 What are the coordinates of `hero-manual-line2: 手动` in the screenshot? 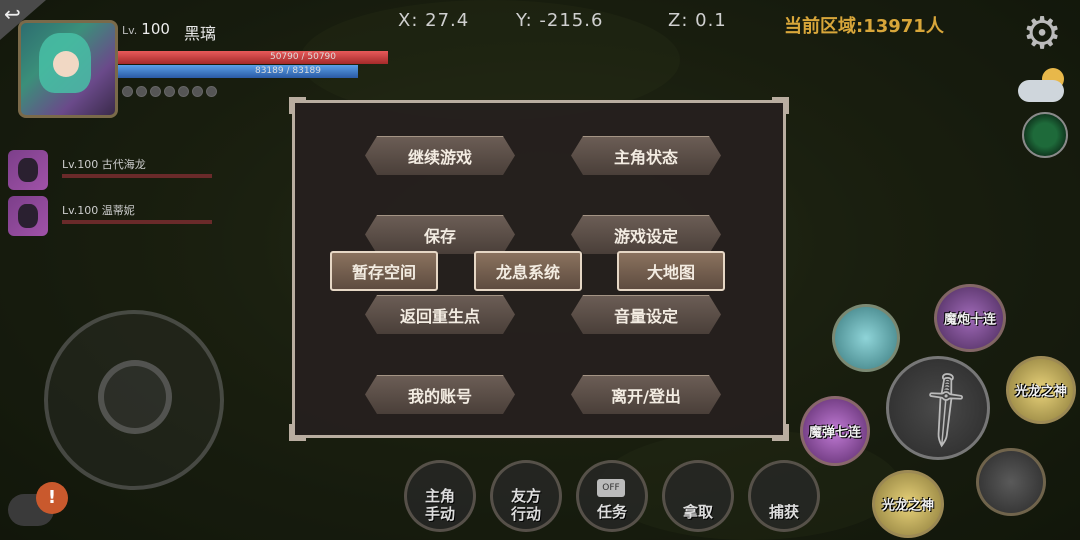 It's located at (439, 514).